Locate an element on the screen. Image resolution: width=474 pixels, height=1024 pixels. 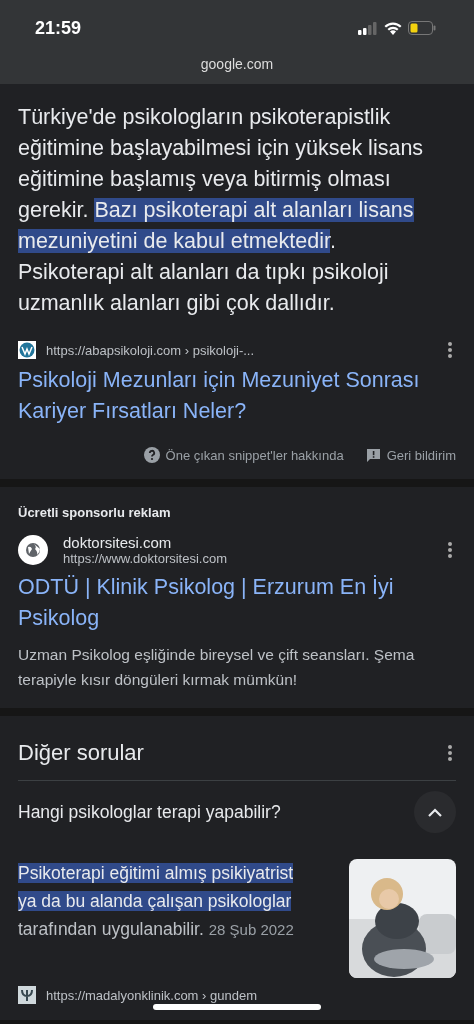
ad-label: Ücretli sponsorlu reklam is located at coordinates (95, 512).